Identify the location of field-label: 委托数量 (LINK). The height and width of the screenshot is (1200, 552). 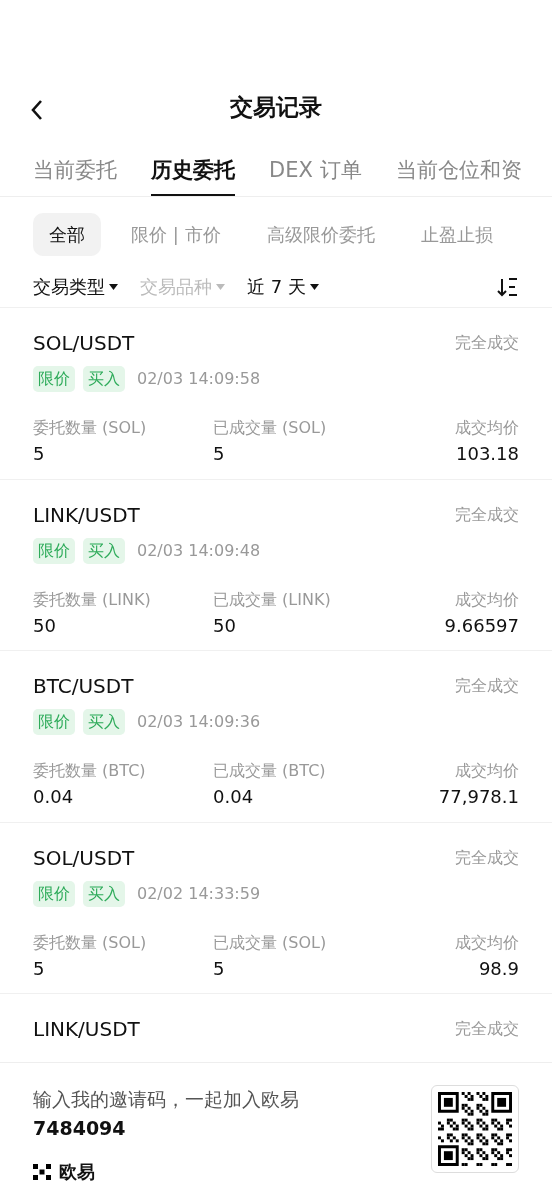
(92, 599).